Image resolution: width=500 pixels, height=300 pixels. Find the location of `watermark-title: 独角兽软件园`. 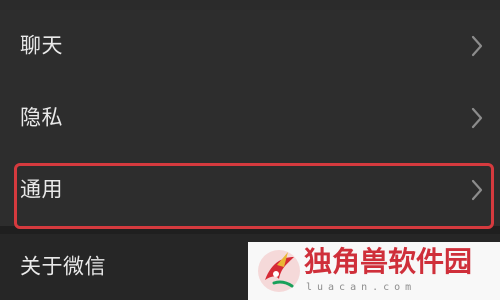

watermark-title: 独角兽软件园 is located at coordinates (388, 261).